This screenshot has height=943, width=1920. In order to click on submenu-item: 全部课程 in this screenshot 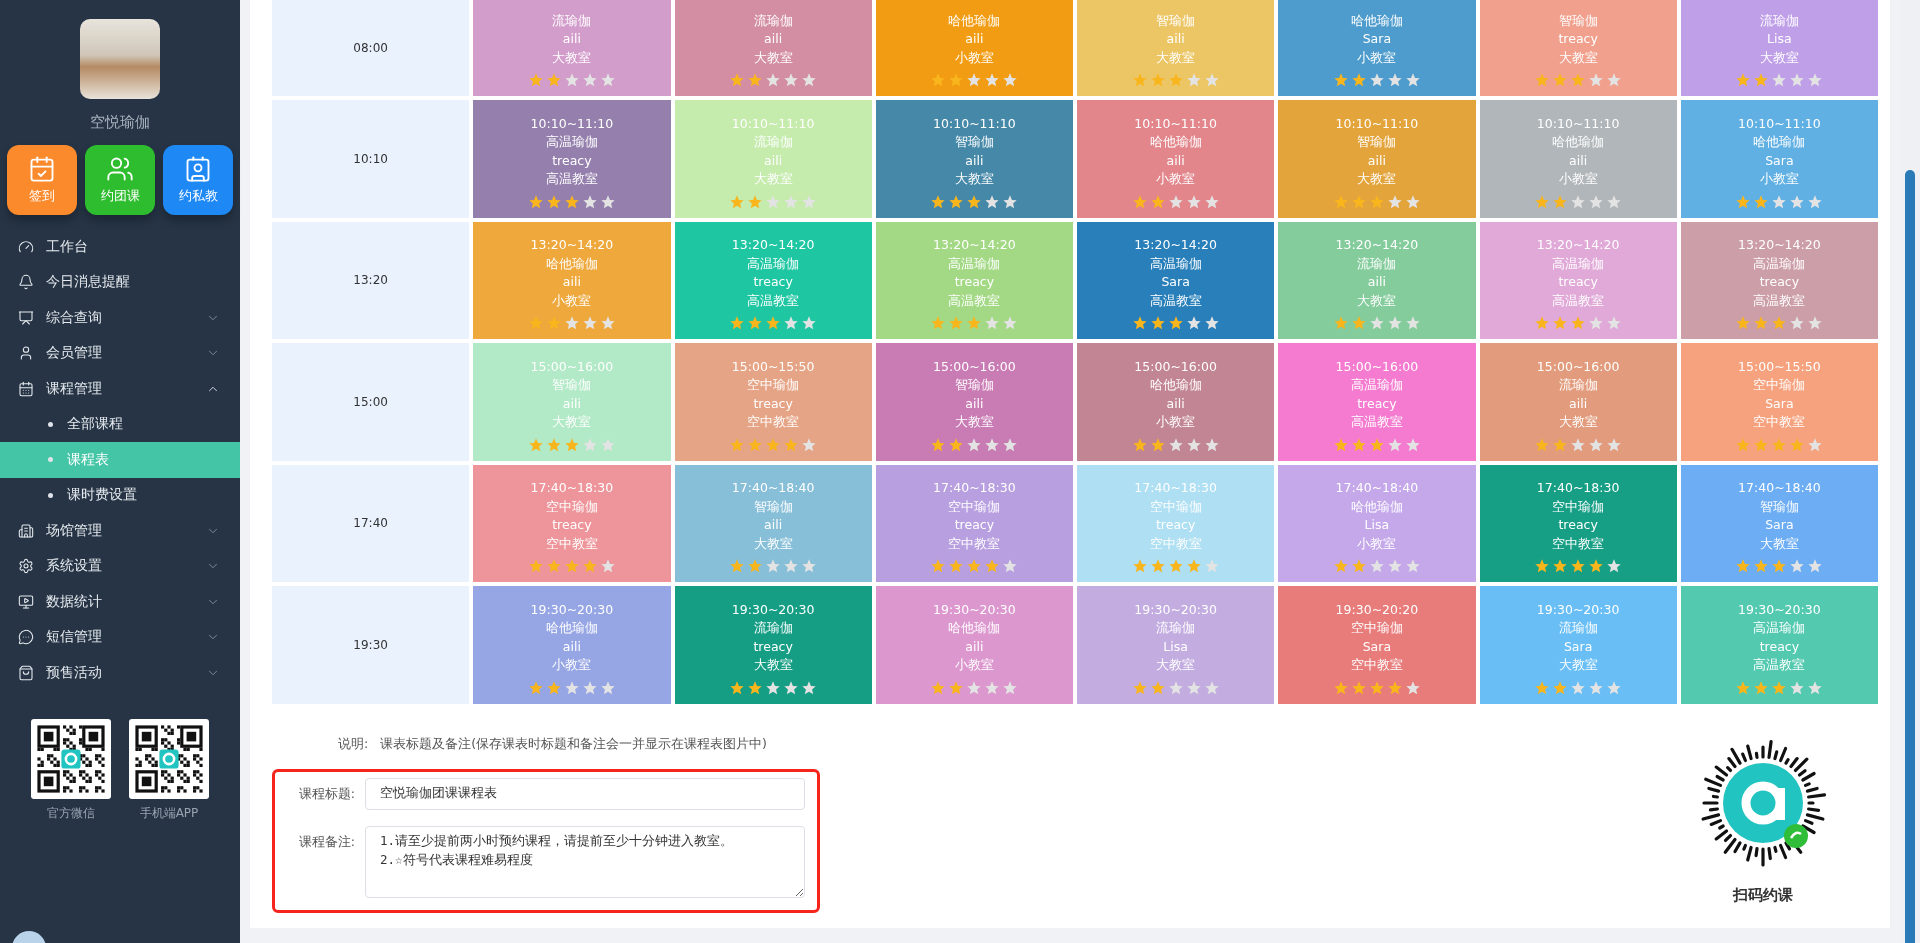, I will do `click(120, 424)`.